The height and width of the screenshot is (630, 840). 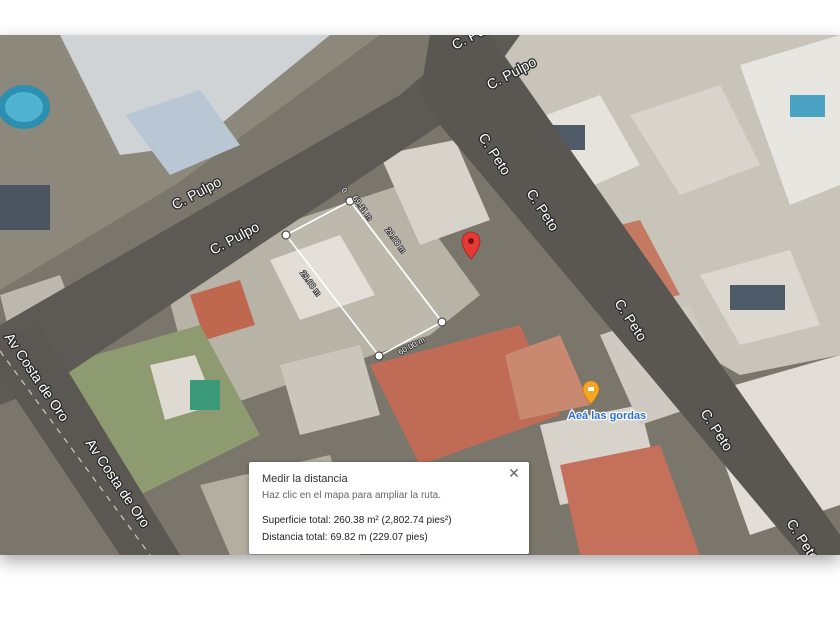 I want to click on total-distance-text: Distancia total: 69.82 m (229.07 pies), so click(x=345, y=537).